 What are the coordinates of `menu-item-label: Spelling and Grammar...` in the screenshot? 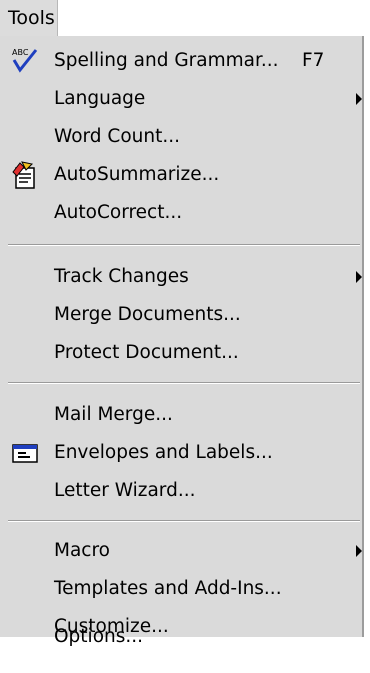 It's located at (166, 60).